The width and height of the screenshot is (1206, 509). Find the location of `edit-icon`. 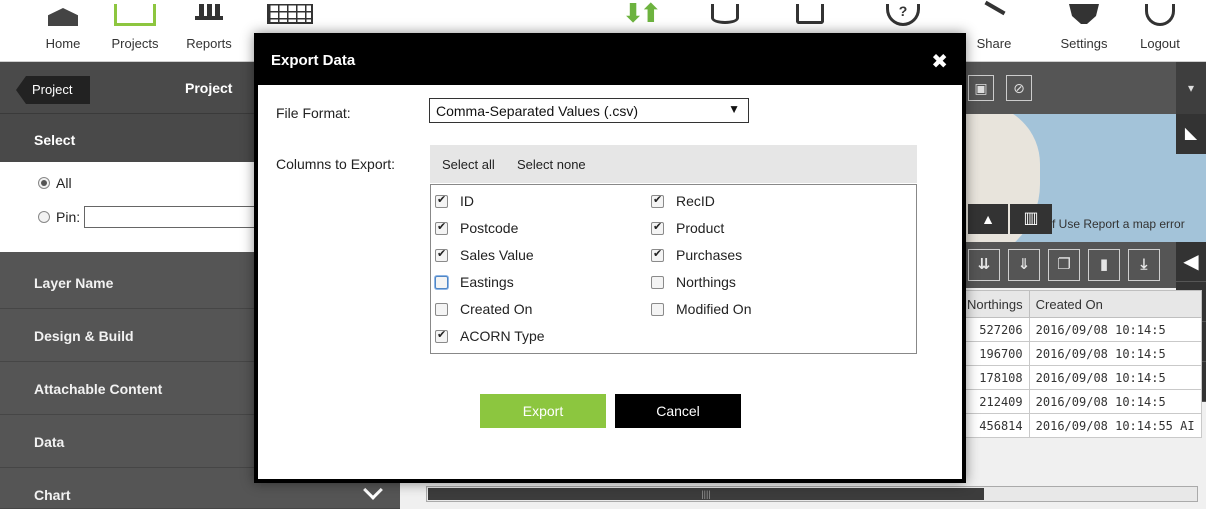

edit-icon is located at coordinates (810, 14).